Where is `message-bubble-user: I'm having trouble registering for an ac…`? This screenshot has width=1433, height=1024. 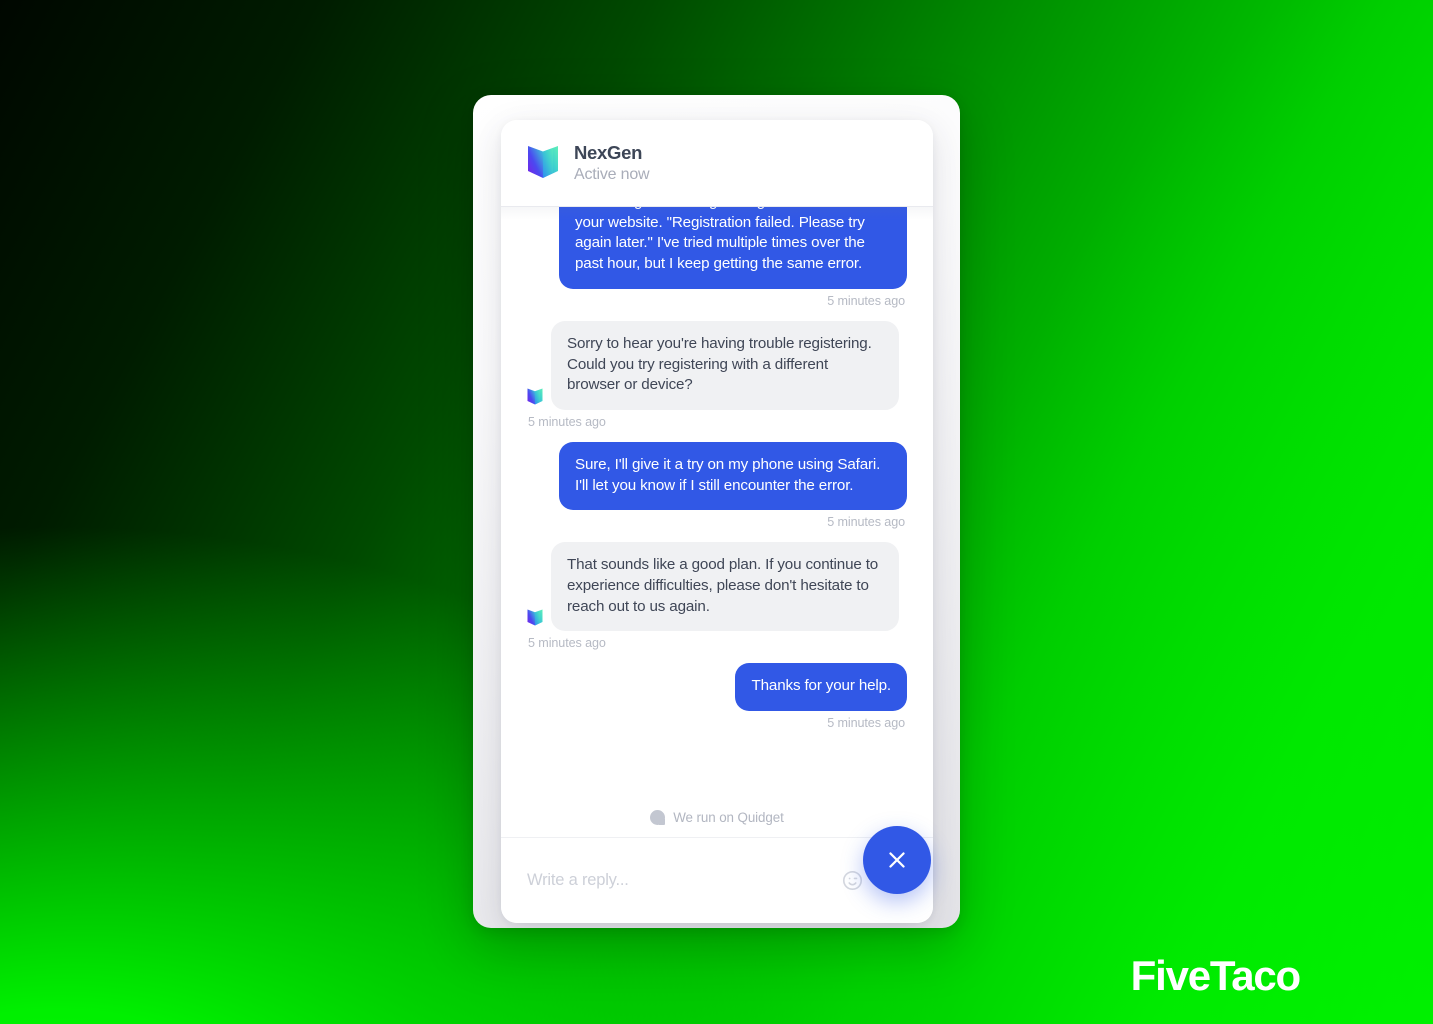 message-bubble-user: I'm having trouble registering for an ac… is located at coordinates (733, 248).